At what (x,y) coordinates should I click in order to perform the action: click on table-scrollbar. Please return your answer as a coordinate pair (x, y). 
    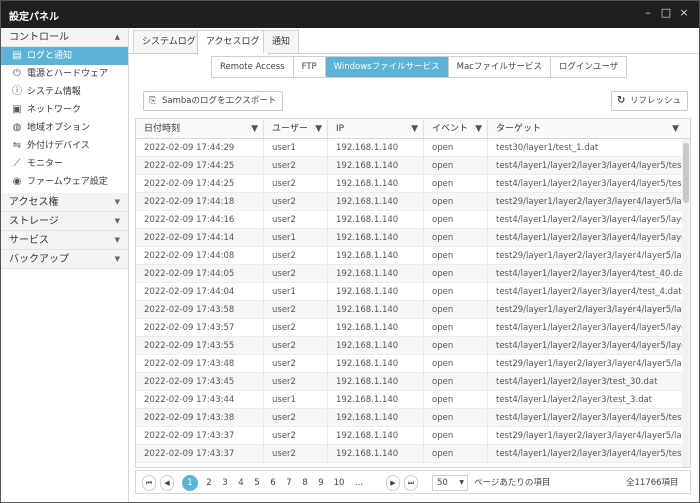
    Looking at the image, I should click on (686, 303).